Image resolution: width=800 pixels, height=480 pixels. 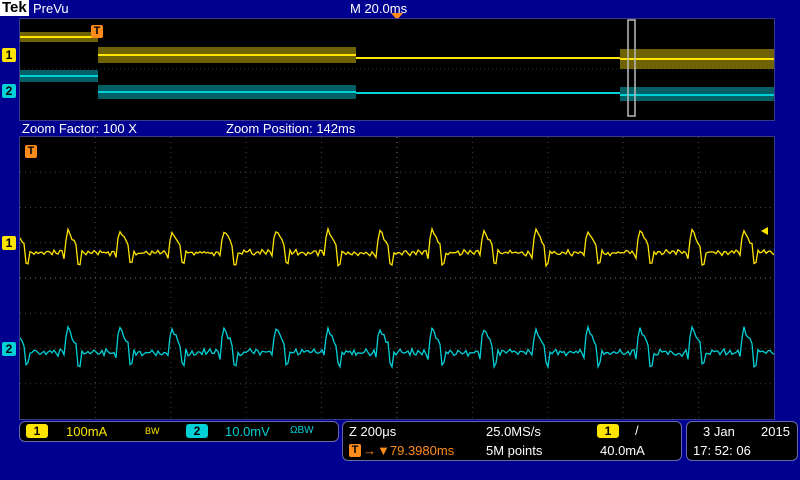 What do you see at coordinates (179, 431) in the screenshot?
I see `channel-settings-panel: 1 100mA BW 2 10.0mV ΩBW` at bounding box center [179, 431].